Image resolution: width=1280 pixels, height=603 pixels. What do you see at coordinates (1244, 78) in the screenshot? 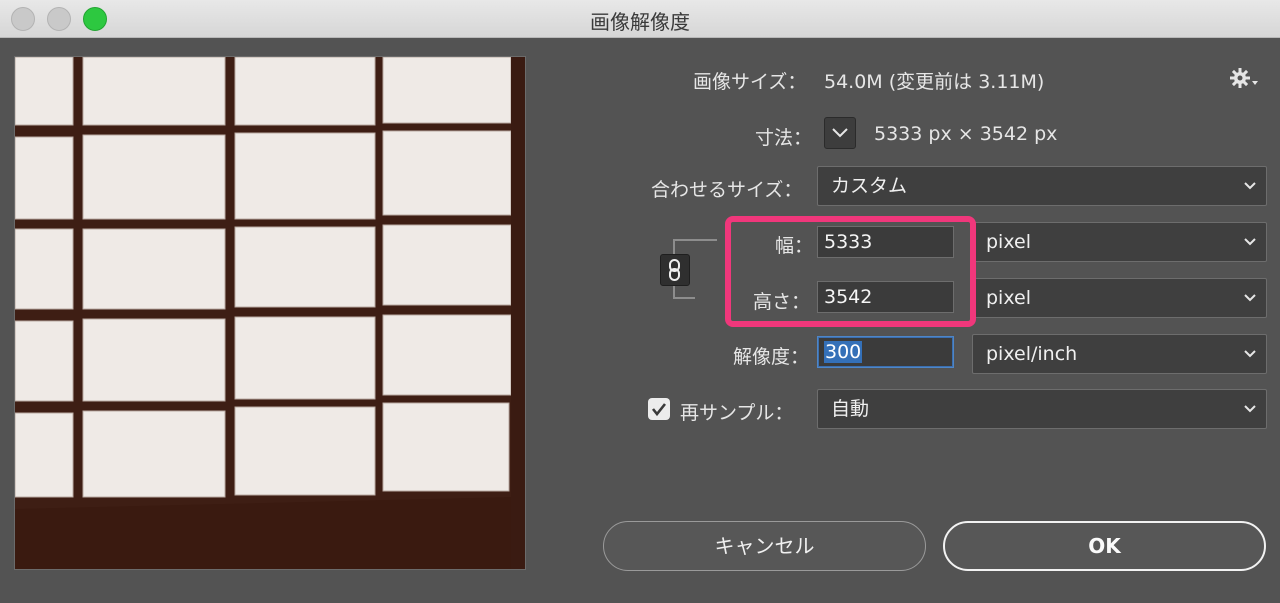
I see `gear-icon` at bounding box center [1244, 78].